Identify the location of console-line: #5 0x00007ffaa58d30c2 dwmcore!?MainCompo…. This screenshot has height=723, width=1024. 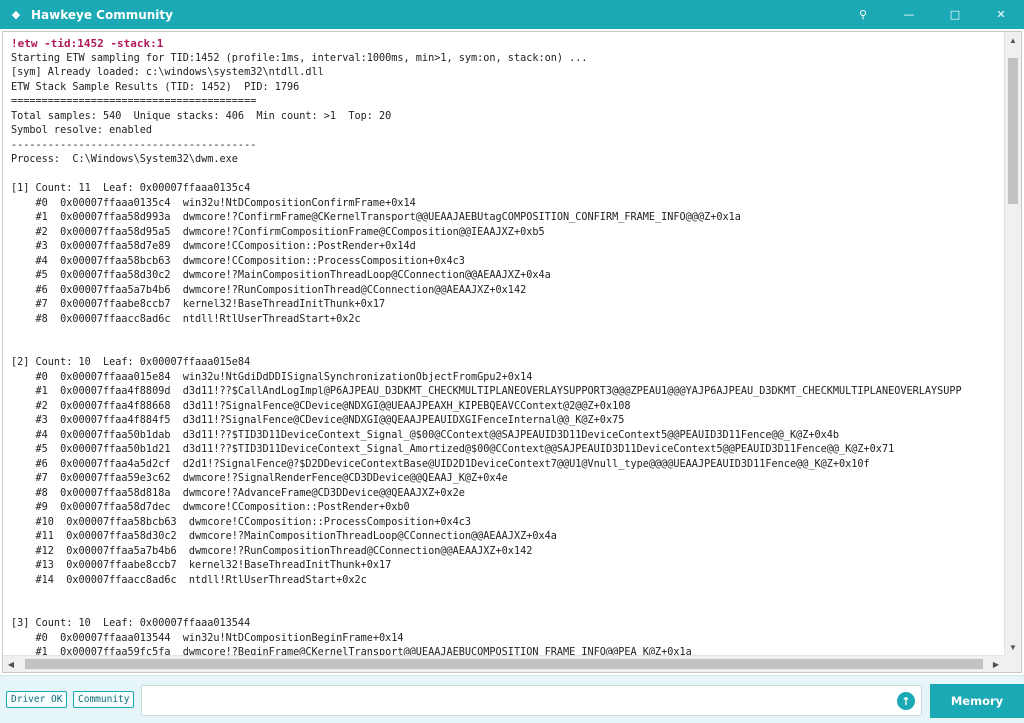
(281, 275).